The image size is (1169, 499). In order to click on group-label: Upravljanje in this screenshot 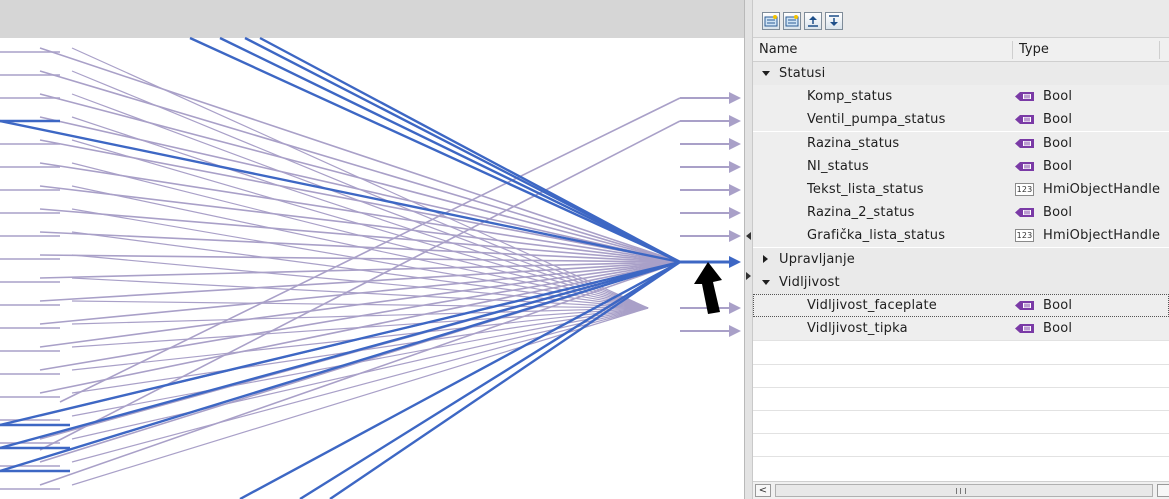, I will do `click(817, 259)`.